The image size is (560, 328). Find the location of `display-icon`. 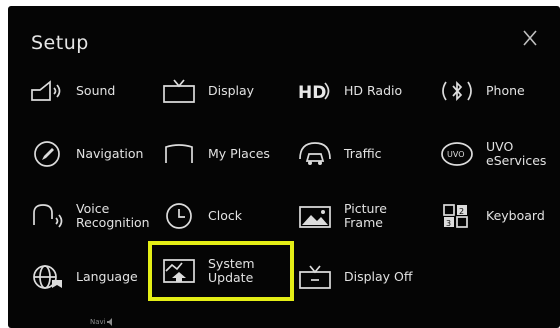

display-icon is located at coordinates (179, 91).